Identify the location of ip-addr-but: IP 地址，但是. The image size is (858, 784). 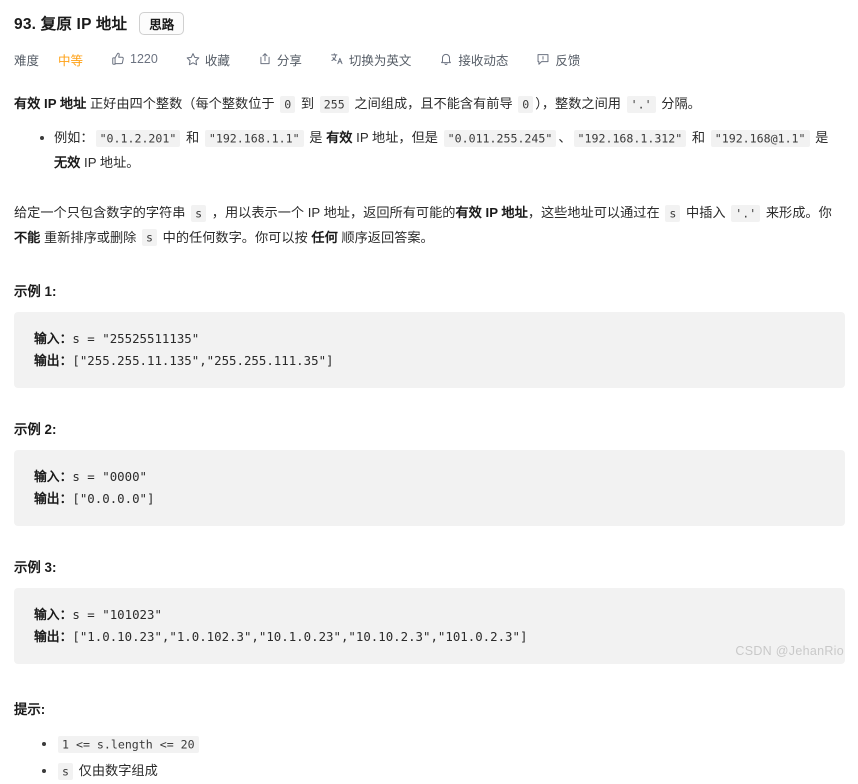
(397, 138).